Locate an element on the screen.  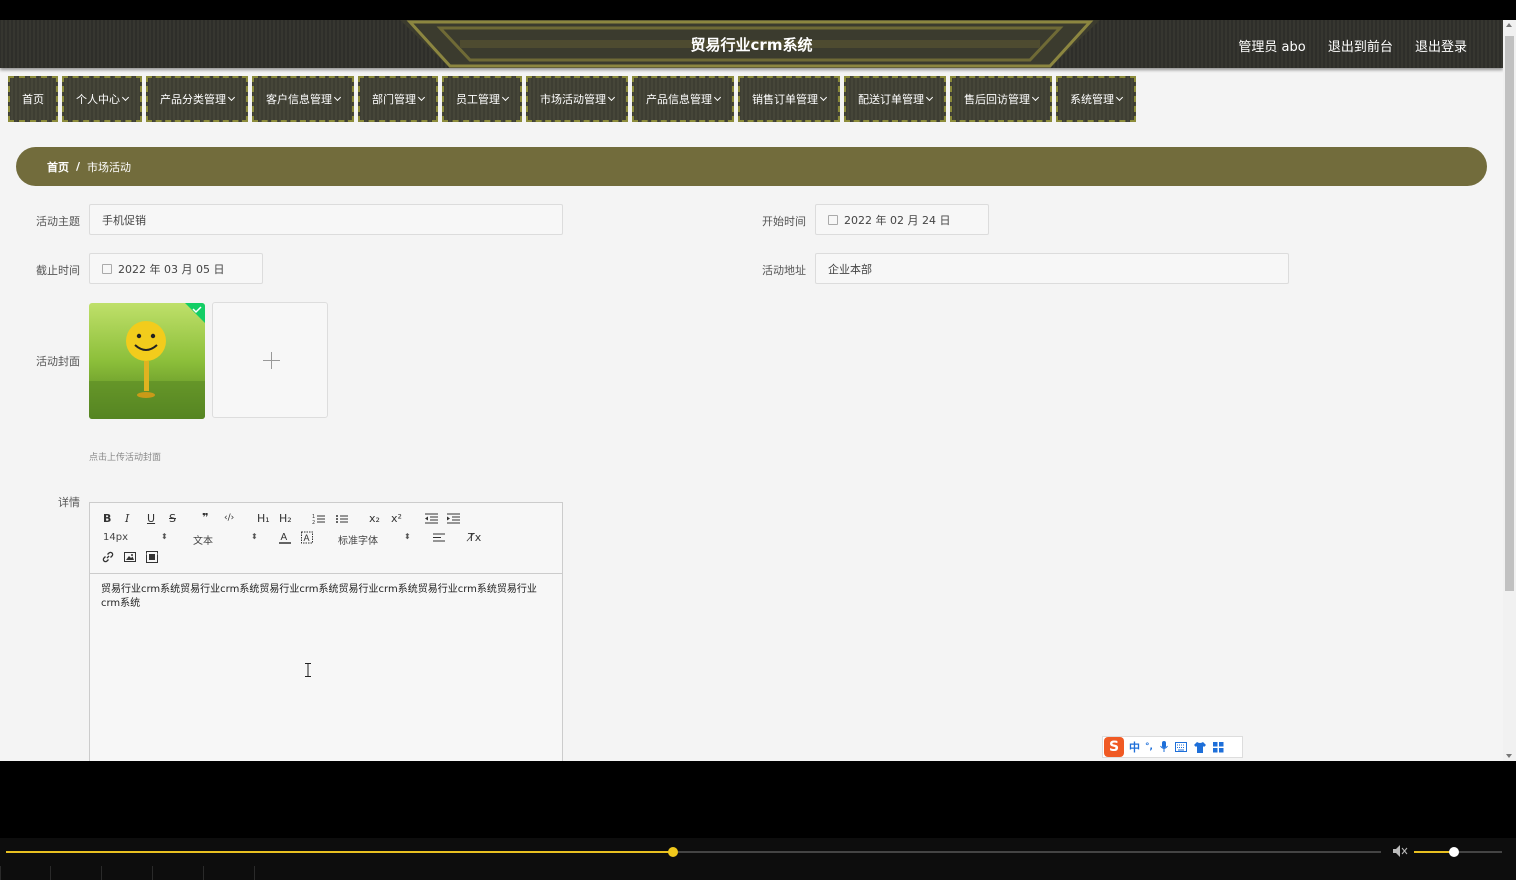
nav-item: 员工管理 is located at coordinates (482, 99).